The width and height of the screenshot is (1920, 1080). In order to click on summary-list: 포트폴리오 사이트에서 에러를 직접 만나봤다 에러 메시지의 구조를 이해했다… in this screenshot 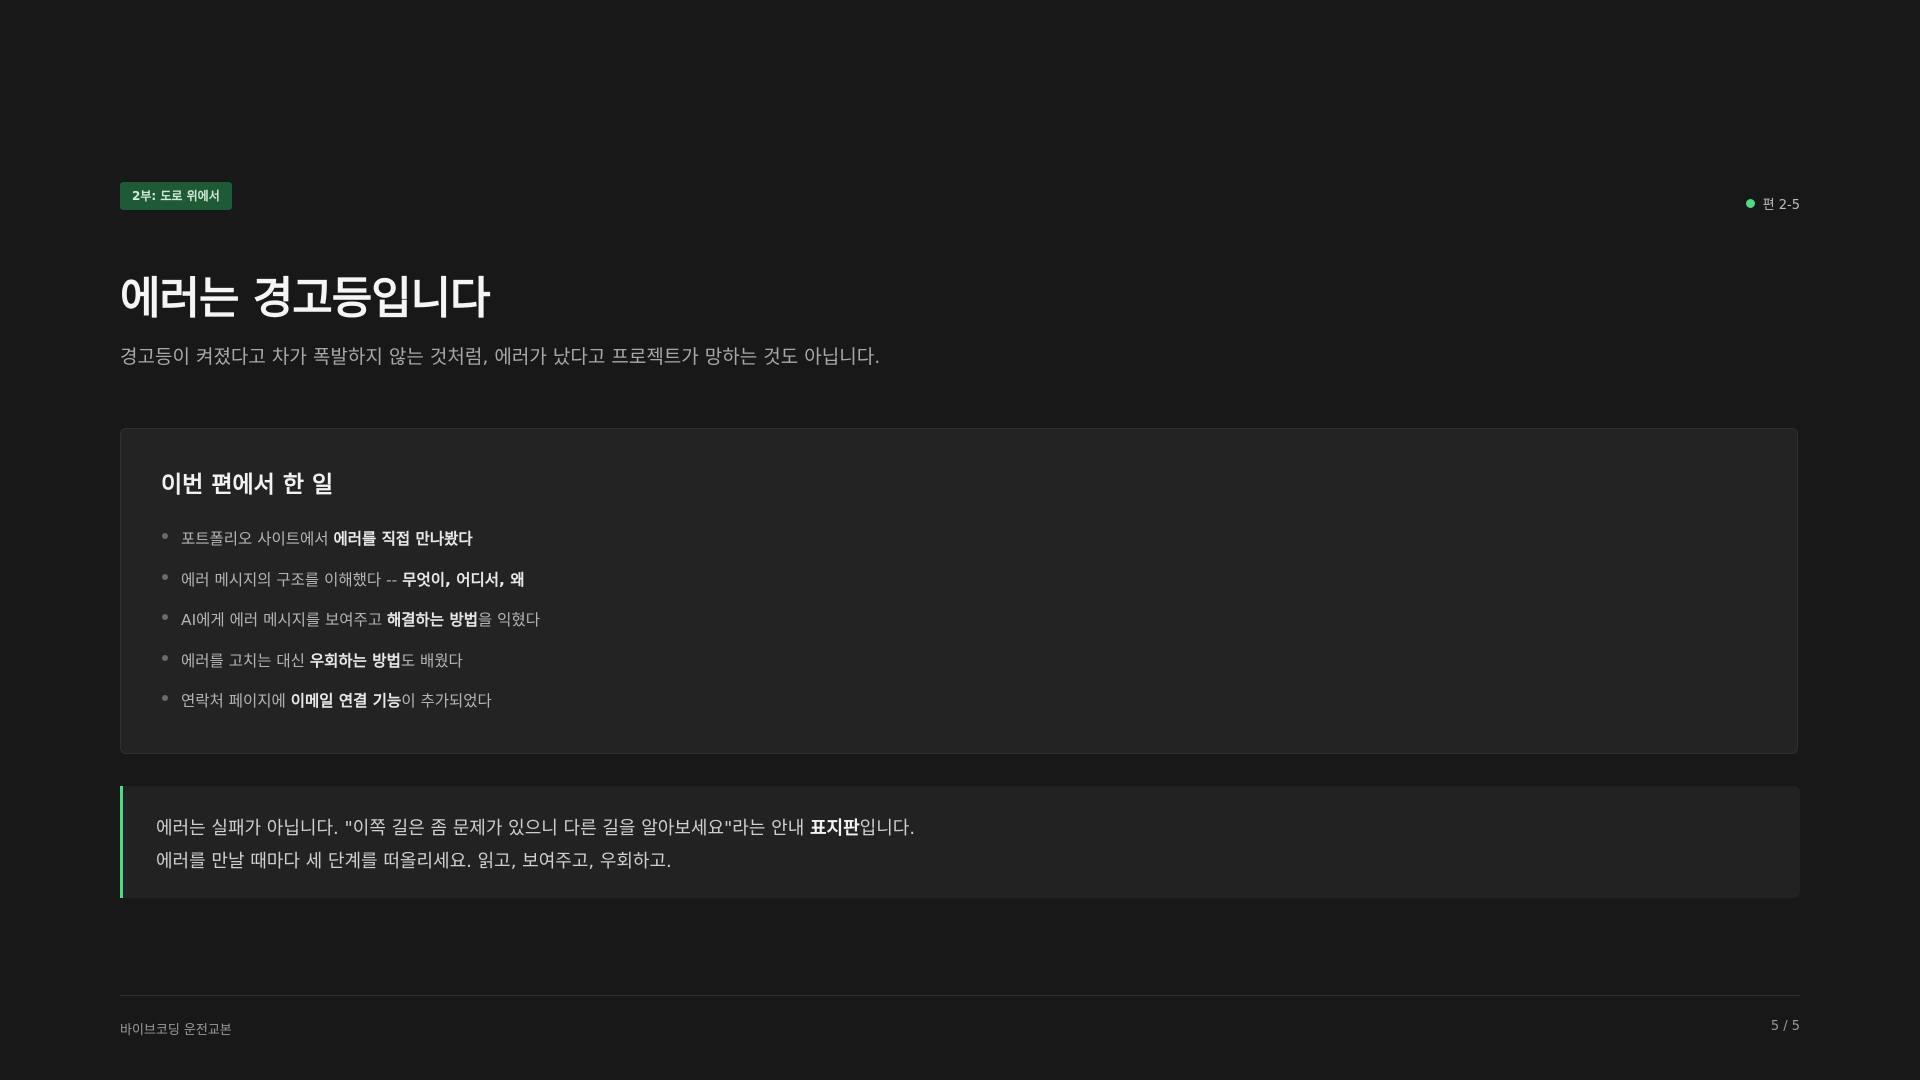, I will do `click(350, 628)`.